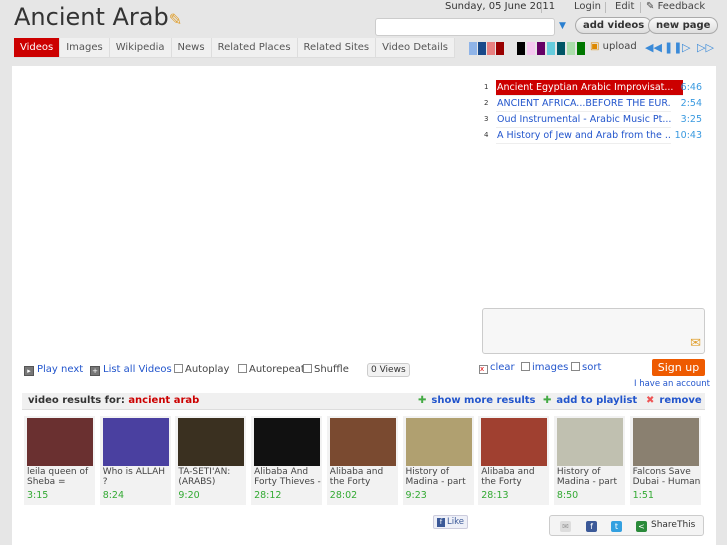  What do you see at coordinates (29, 371) in the screenshot?
I see `play-next-icon: ▸` at bounding box center [29, 371].